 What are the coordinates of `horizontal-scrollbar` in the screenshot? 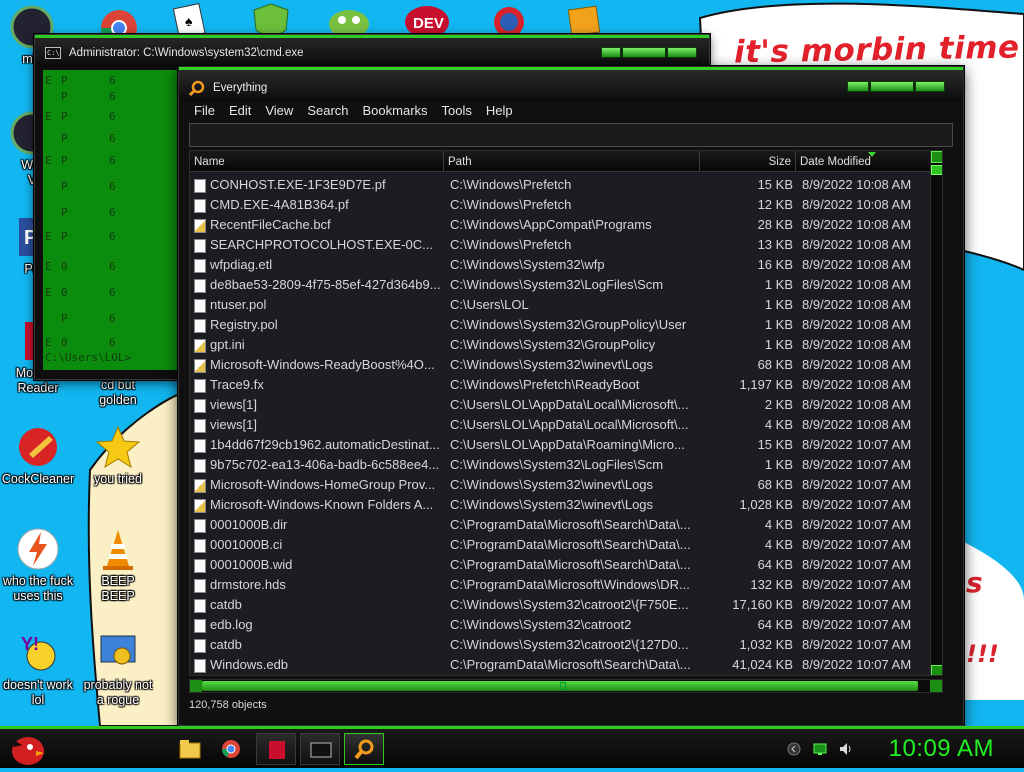 It's located at (566, 686).